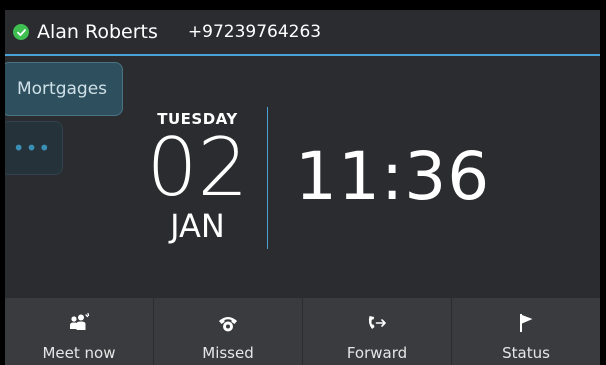  Describe the element at coordinates (526, 323) in the screenshot. I see `flag-icon` at that location.